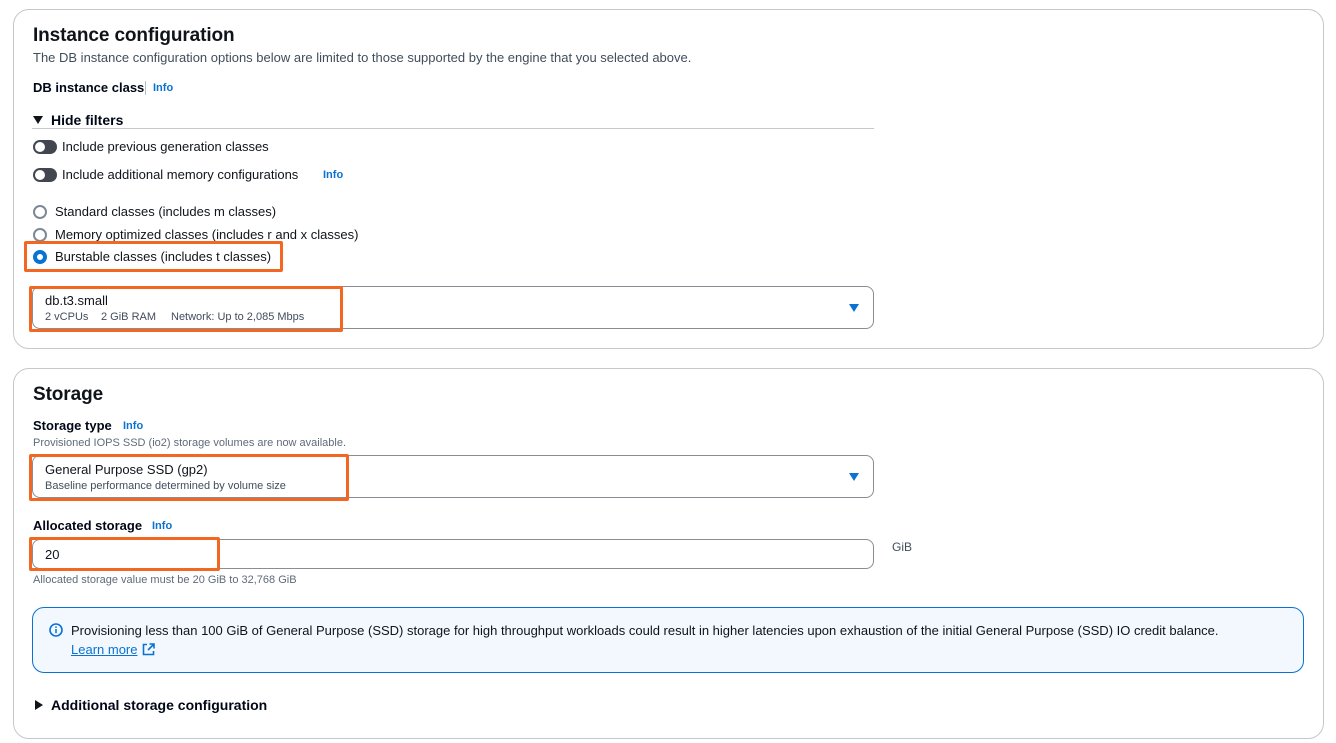 This screenshot has height=743, width=1336. Describe the element at coordinates (134, 35) in the screenshot. I see `instance-configuration-title: Instance configuration` at that location.